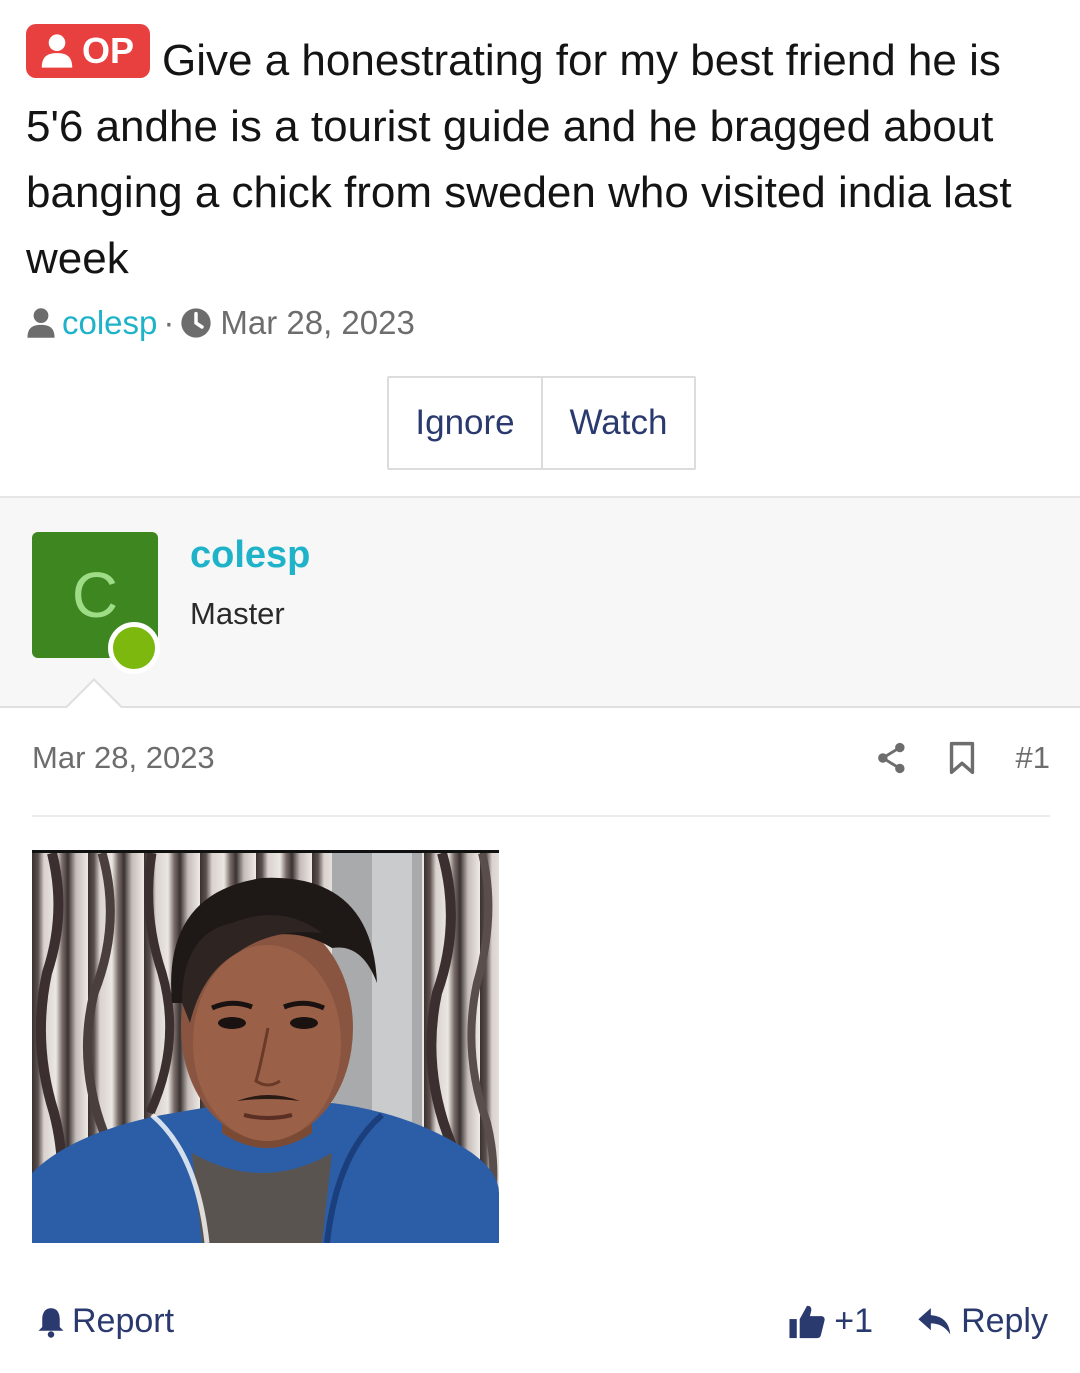  Describe the element at coordinates (134, 648) in the screenshot. I see `online-status-indicator` at that location.